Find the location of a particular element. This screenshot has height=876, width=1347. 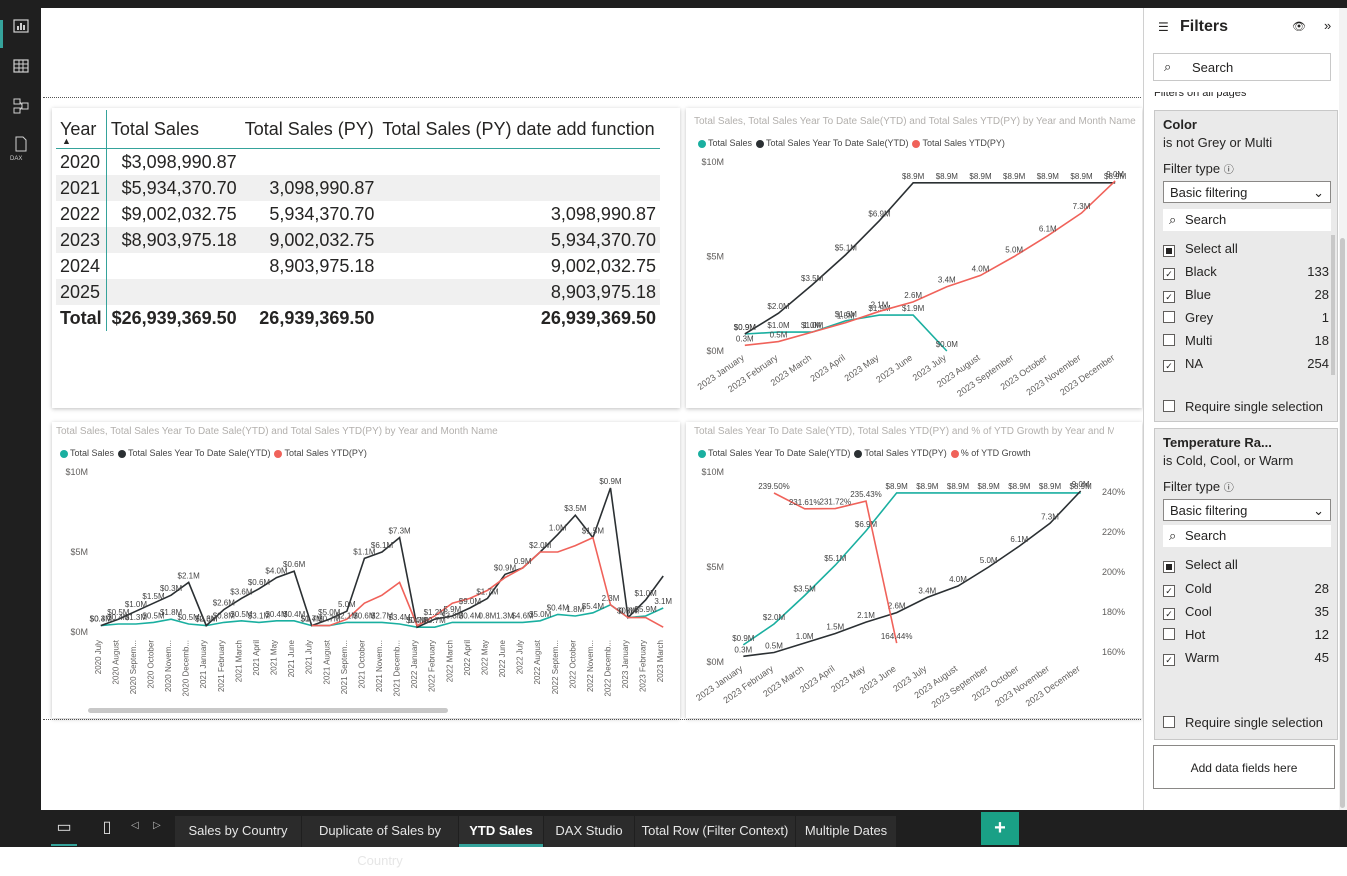

col-header-total-sales-py: Total Sales (PY) is located at coordinates (310, 129).